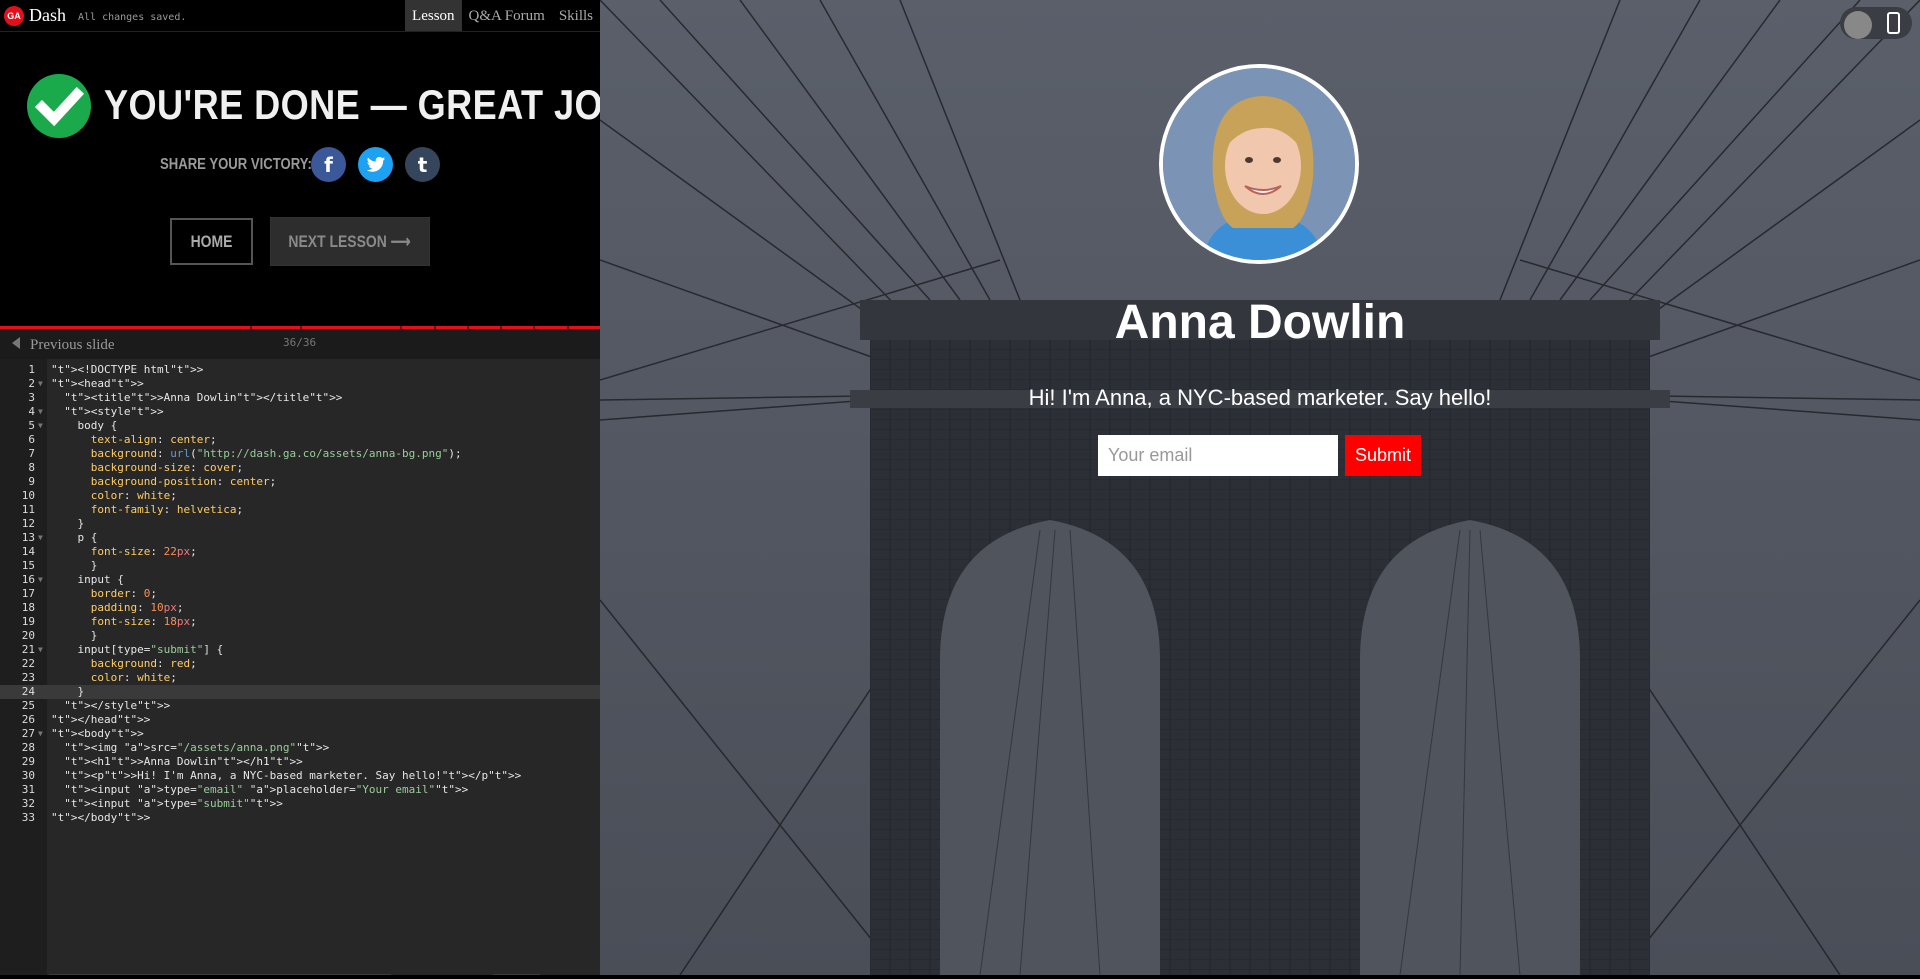 The height and width of the screenshot is (979, 1920). I want to click on tumblr-icon: t, so click(422, 164).